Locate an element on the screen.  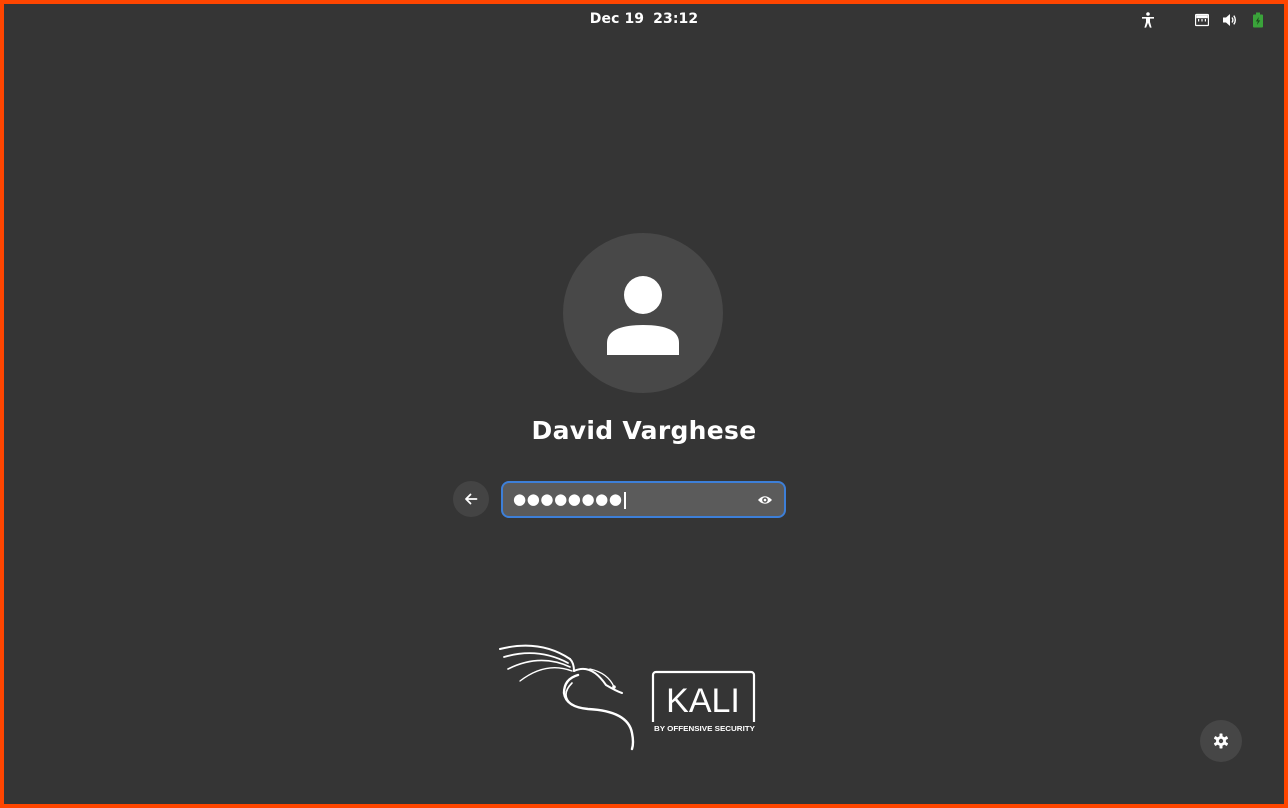
session-settings-button is located at coordinates (1221, 741).